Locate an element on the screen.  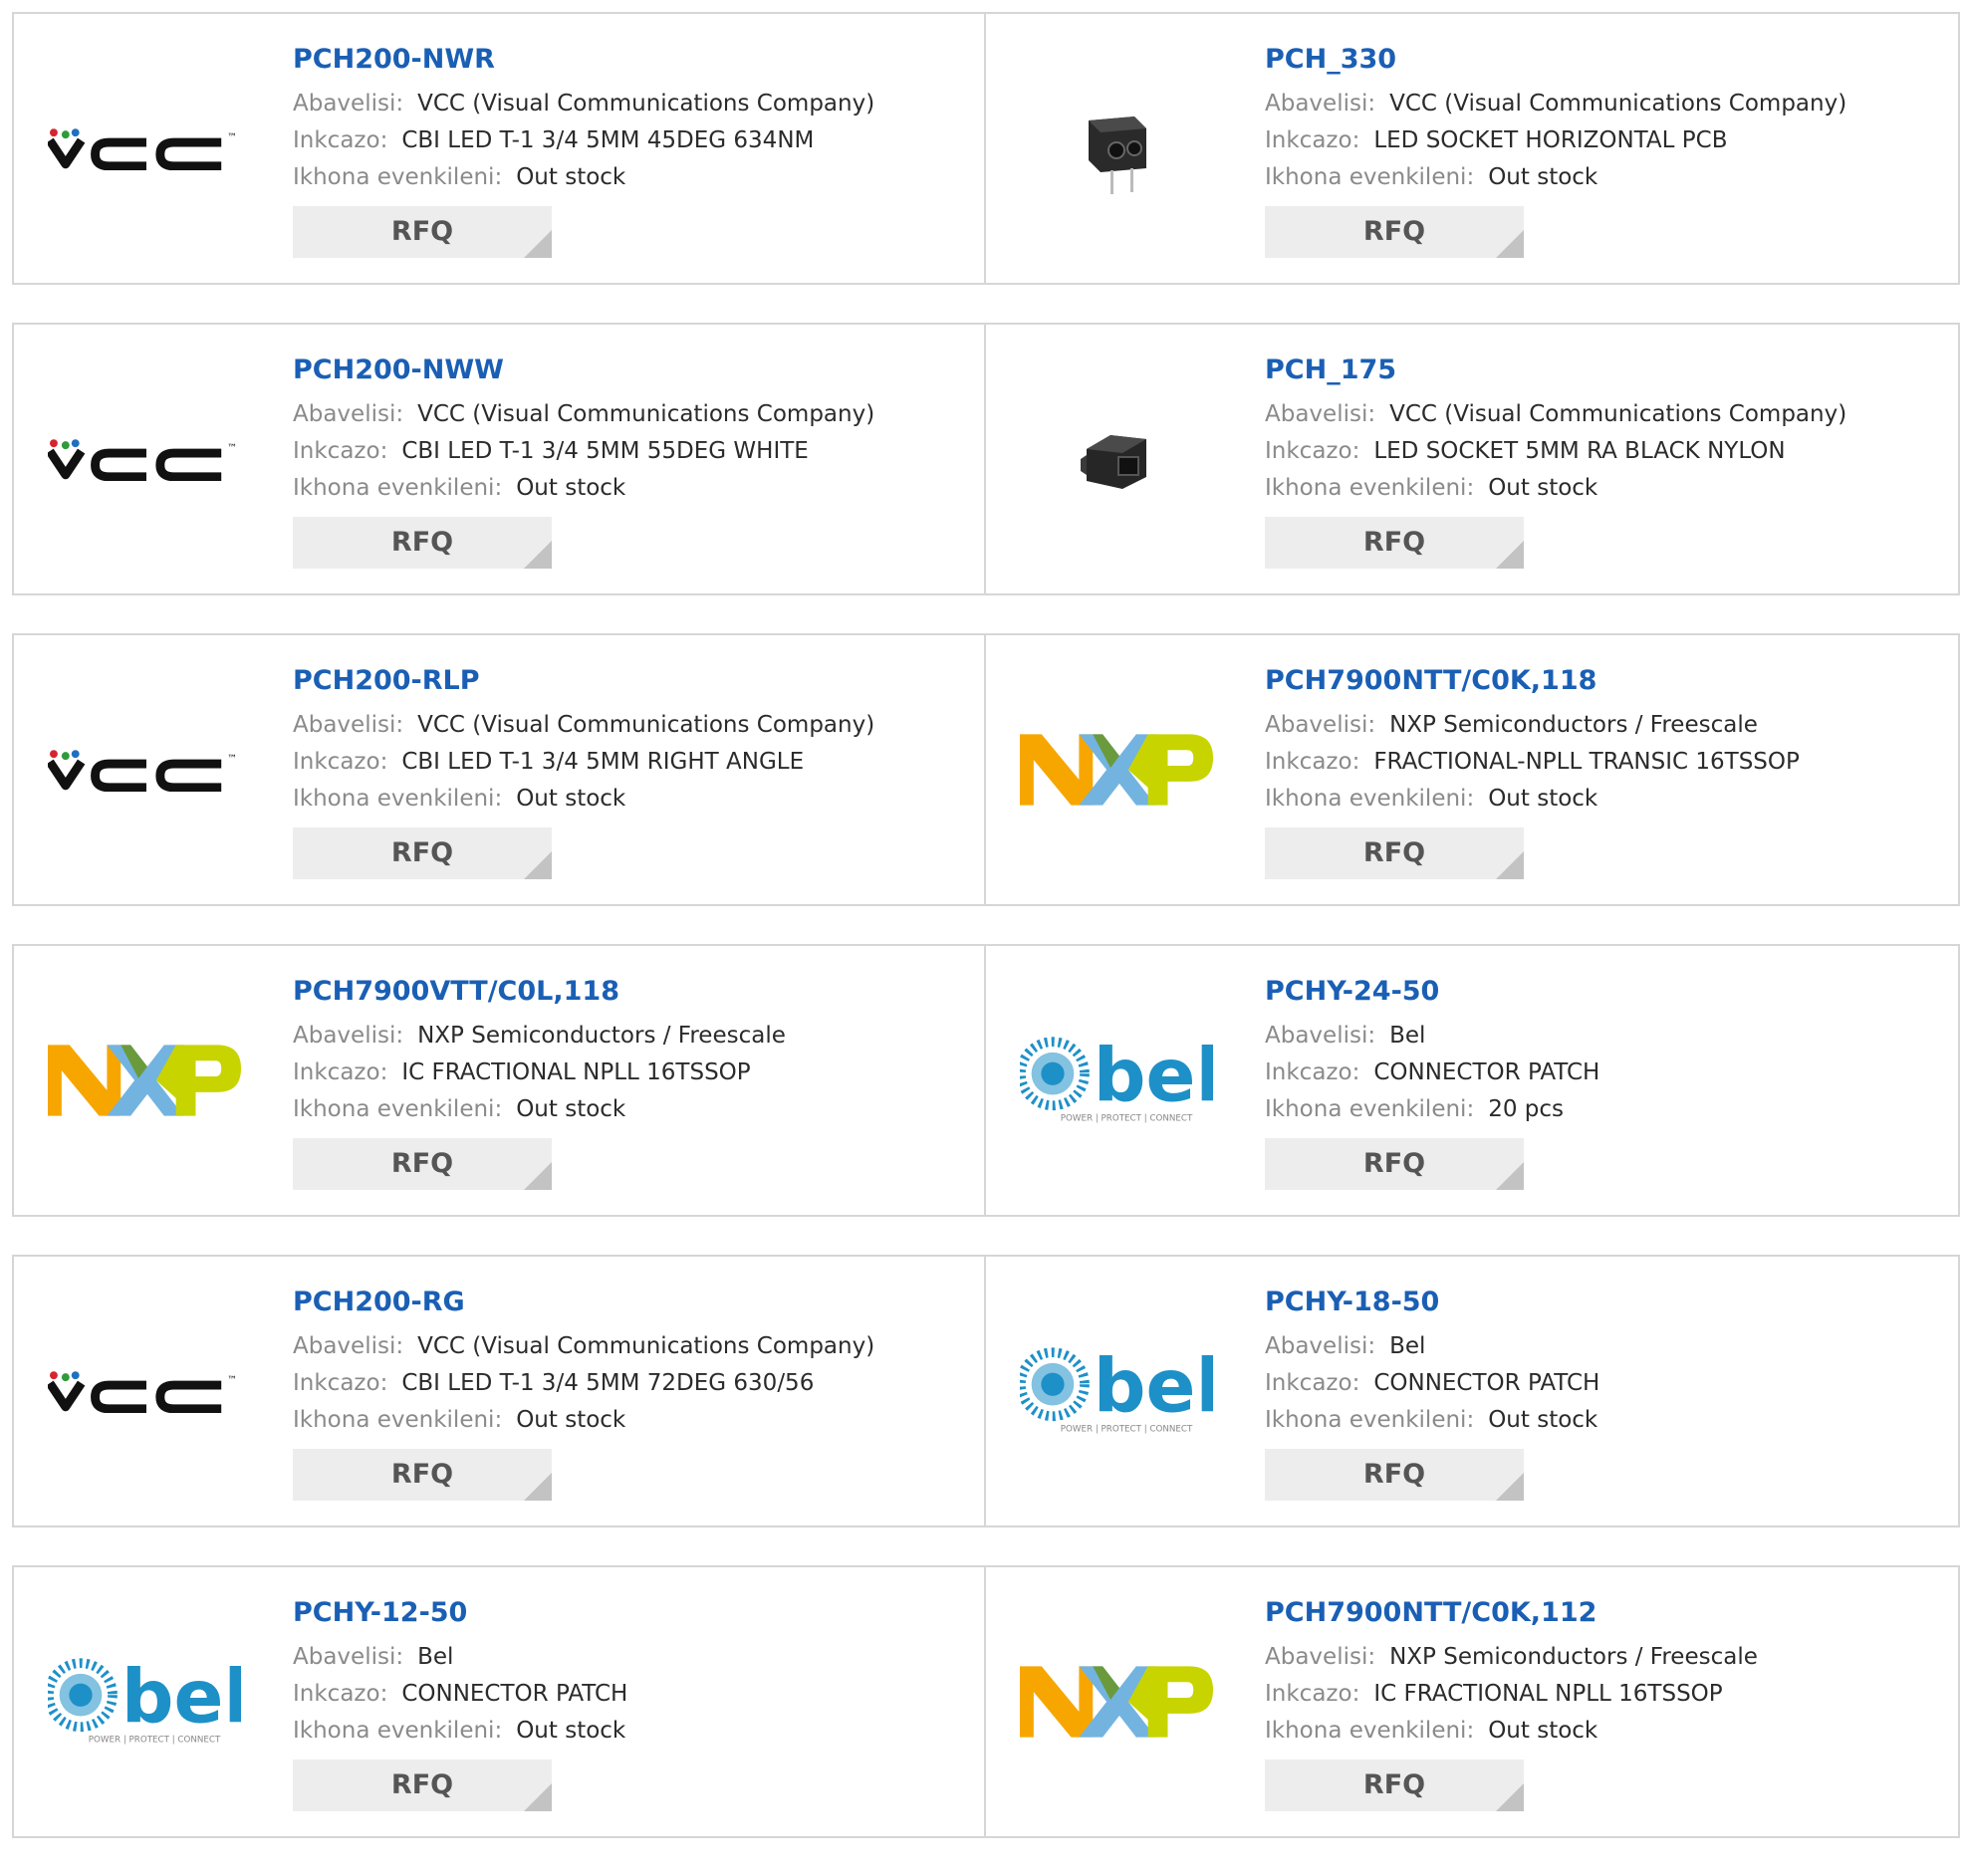
part-number-link: PCH7900VTT/C0L,118 is located at coordinates (539, 992).